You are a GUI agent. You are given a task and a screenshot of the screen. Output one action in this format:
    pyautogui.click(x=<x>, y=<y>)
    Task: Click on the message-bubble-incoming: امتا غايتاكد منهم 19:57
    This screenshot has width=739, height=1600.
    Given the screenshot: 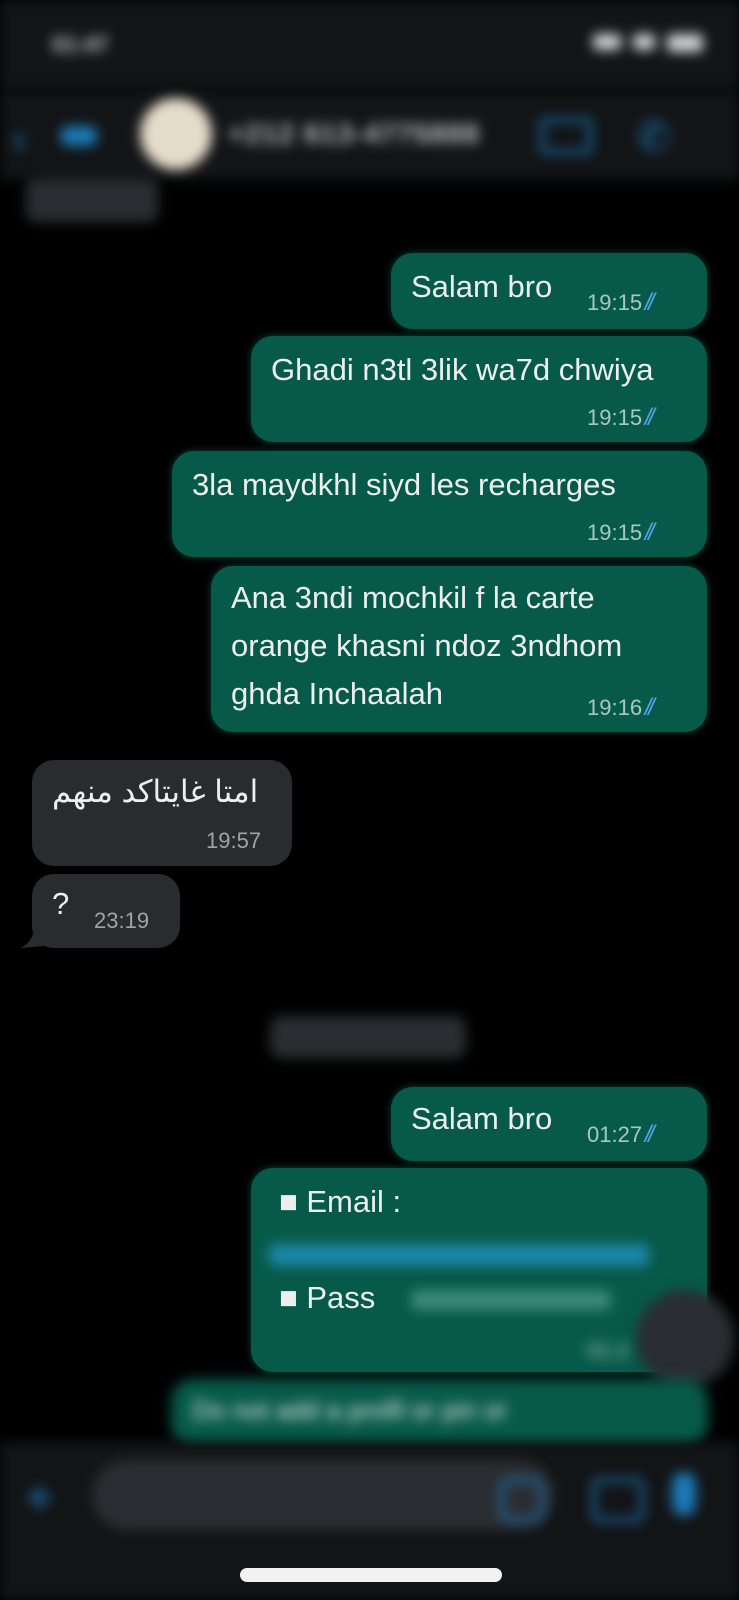 What is the action you would take?
    pyautogui.click(x=162, y=813)
    